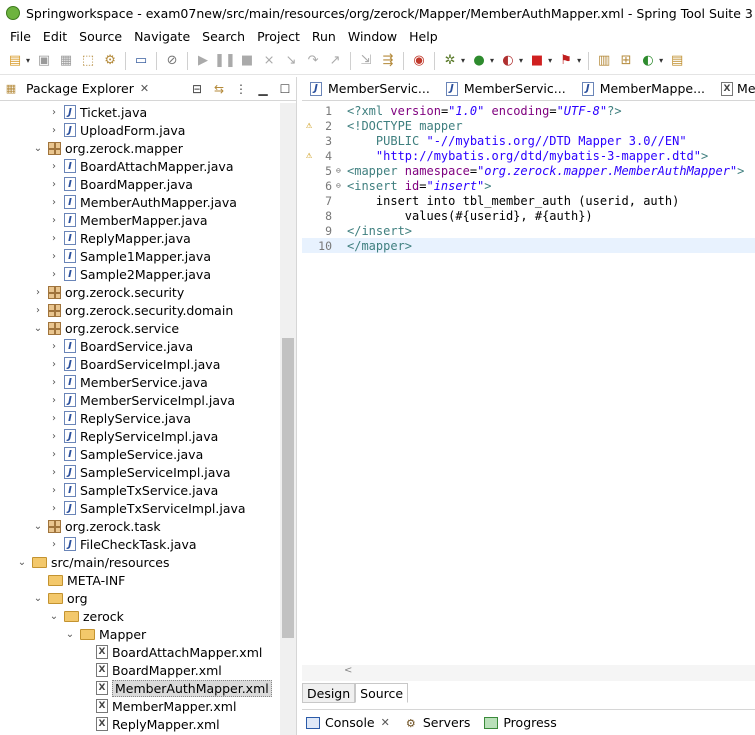  What do you see at coordinates (28, 60) in the screenshot?
I see `new-dropdown-icon: ▾` at bounding box center [28, 60].